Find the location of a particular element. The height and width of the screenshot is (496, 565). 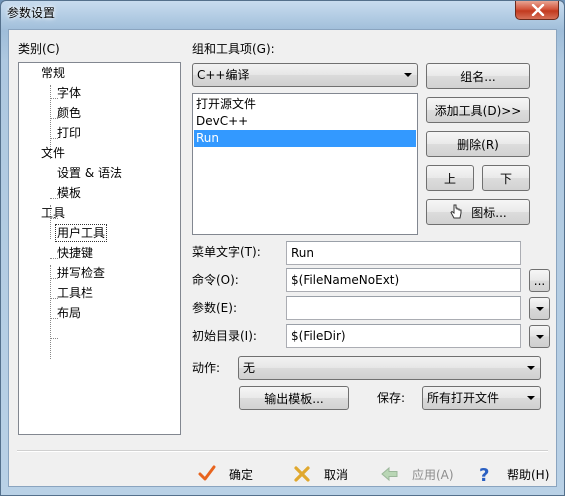

tree-item-font: 字体 is located at coordinates (69, 93).